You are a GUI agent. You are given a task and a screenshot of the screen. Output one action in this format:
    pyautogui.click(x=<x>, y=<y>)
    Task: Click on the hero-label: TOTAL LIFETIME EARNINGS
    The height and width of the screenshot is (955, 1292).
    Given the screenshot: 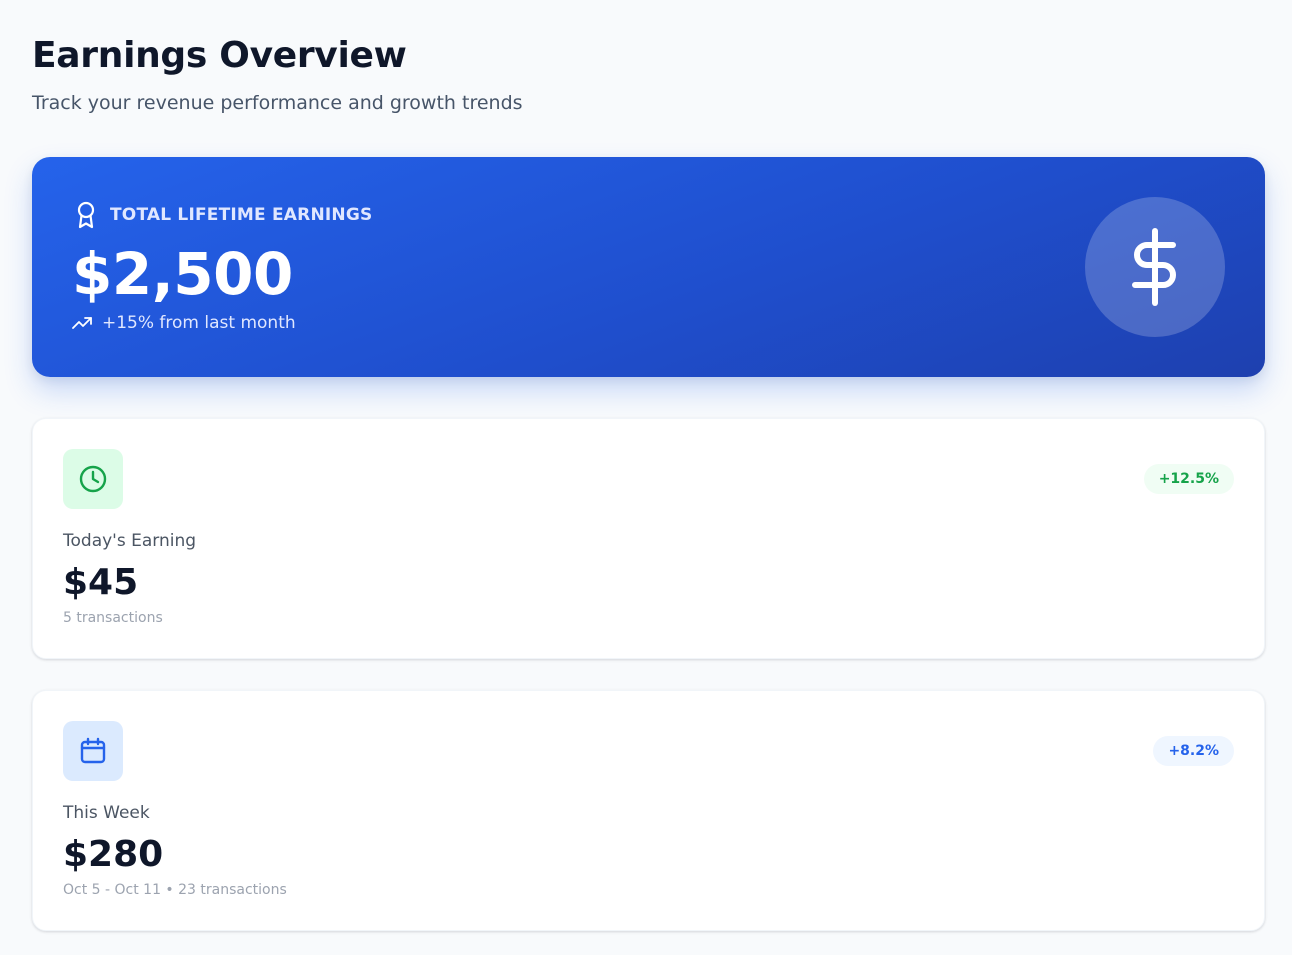 What is the action you would take?
    pyautogui.click(x=241, y=215)
    